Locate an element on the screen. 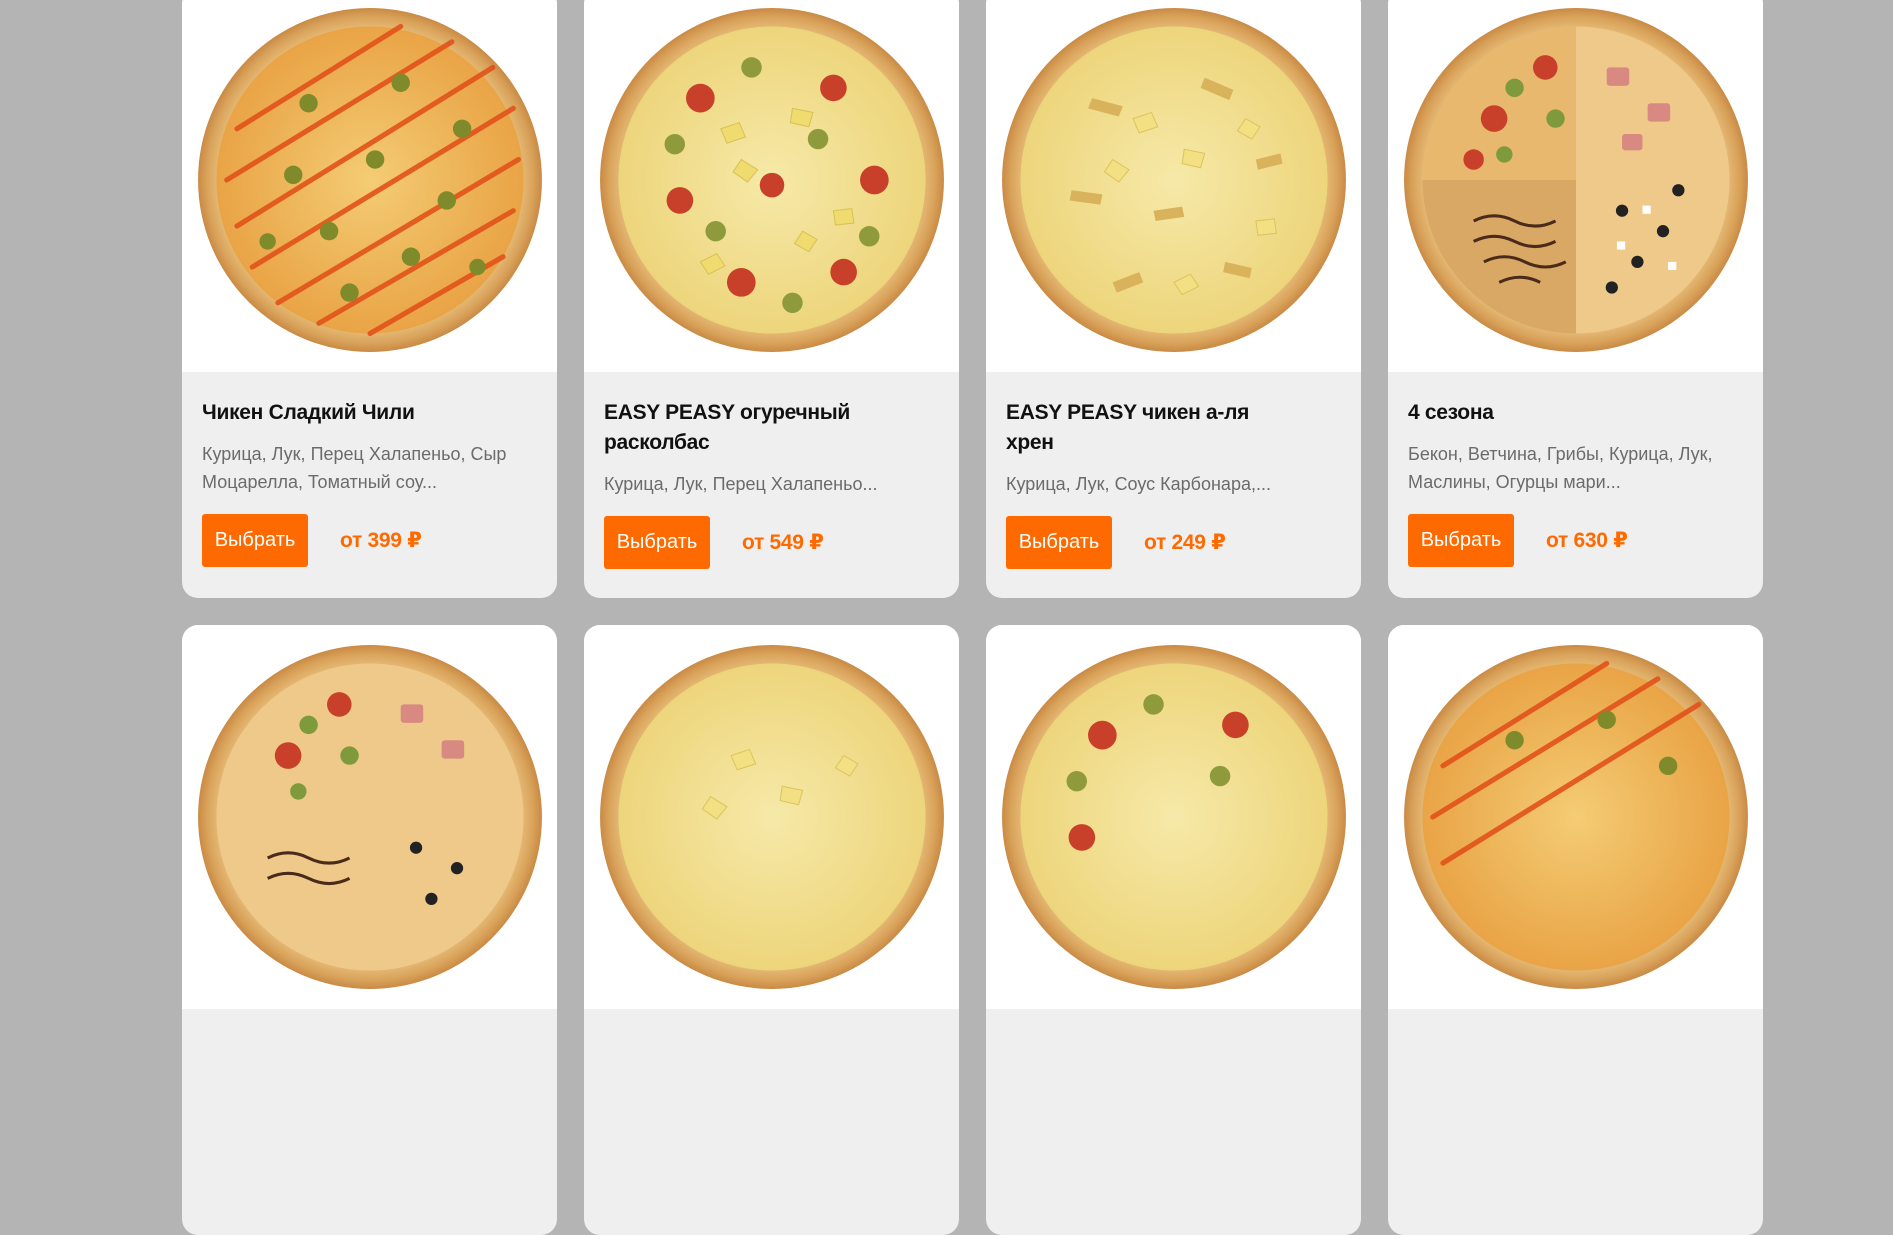 This screenshot has width=1893, height=1235. product-title: EASY PEASY чикен а-ля хрен is located at coordinates (1128, 427).